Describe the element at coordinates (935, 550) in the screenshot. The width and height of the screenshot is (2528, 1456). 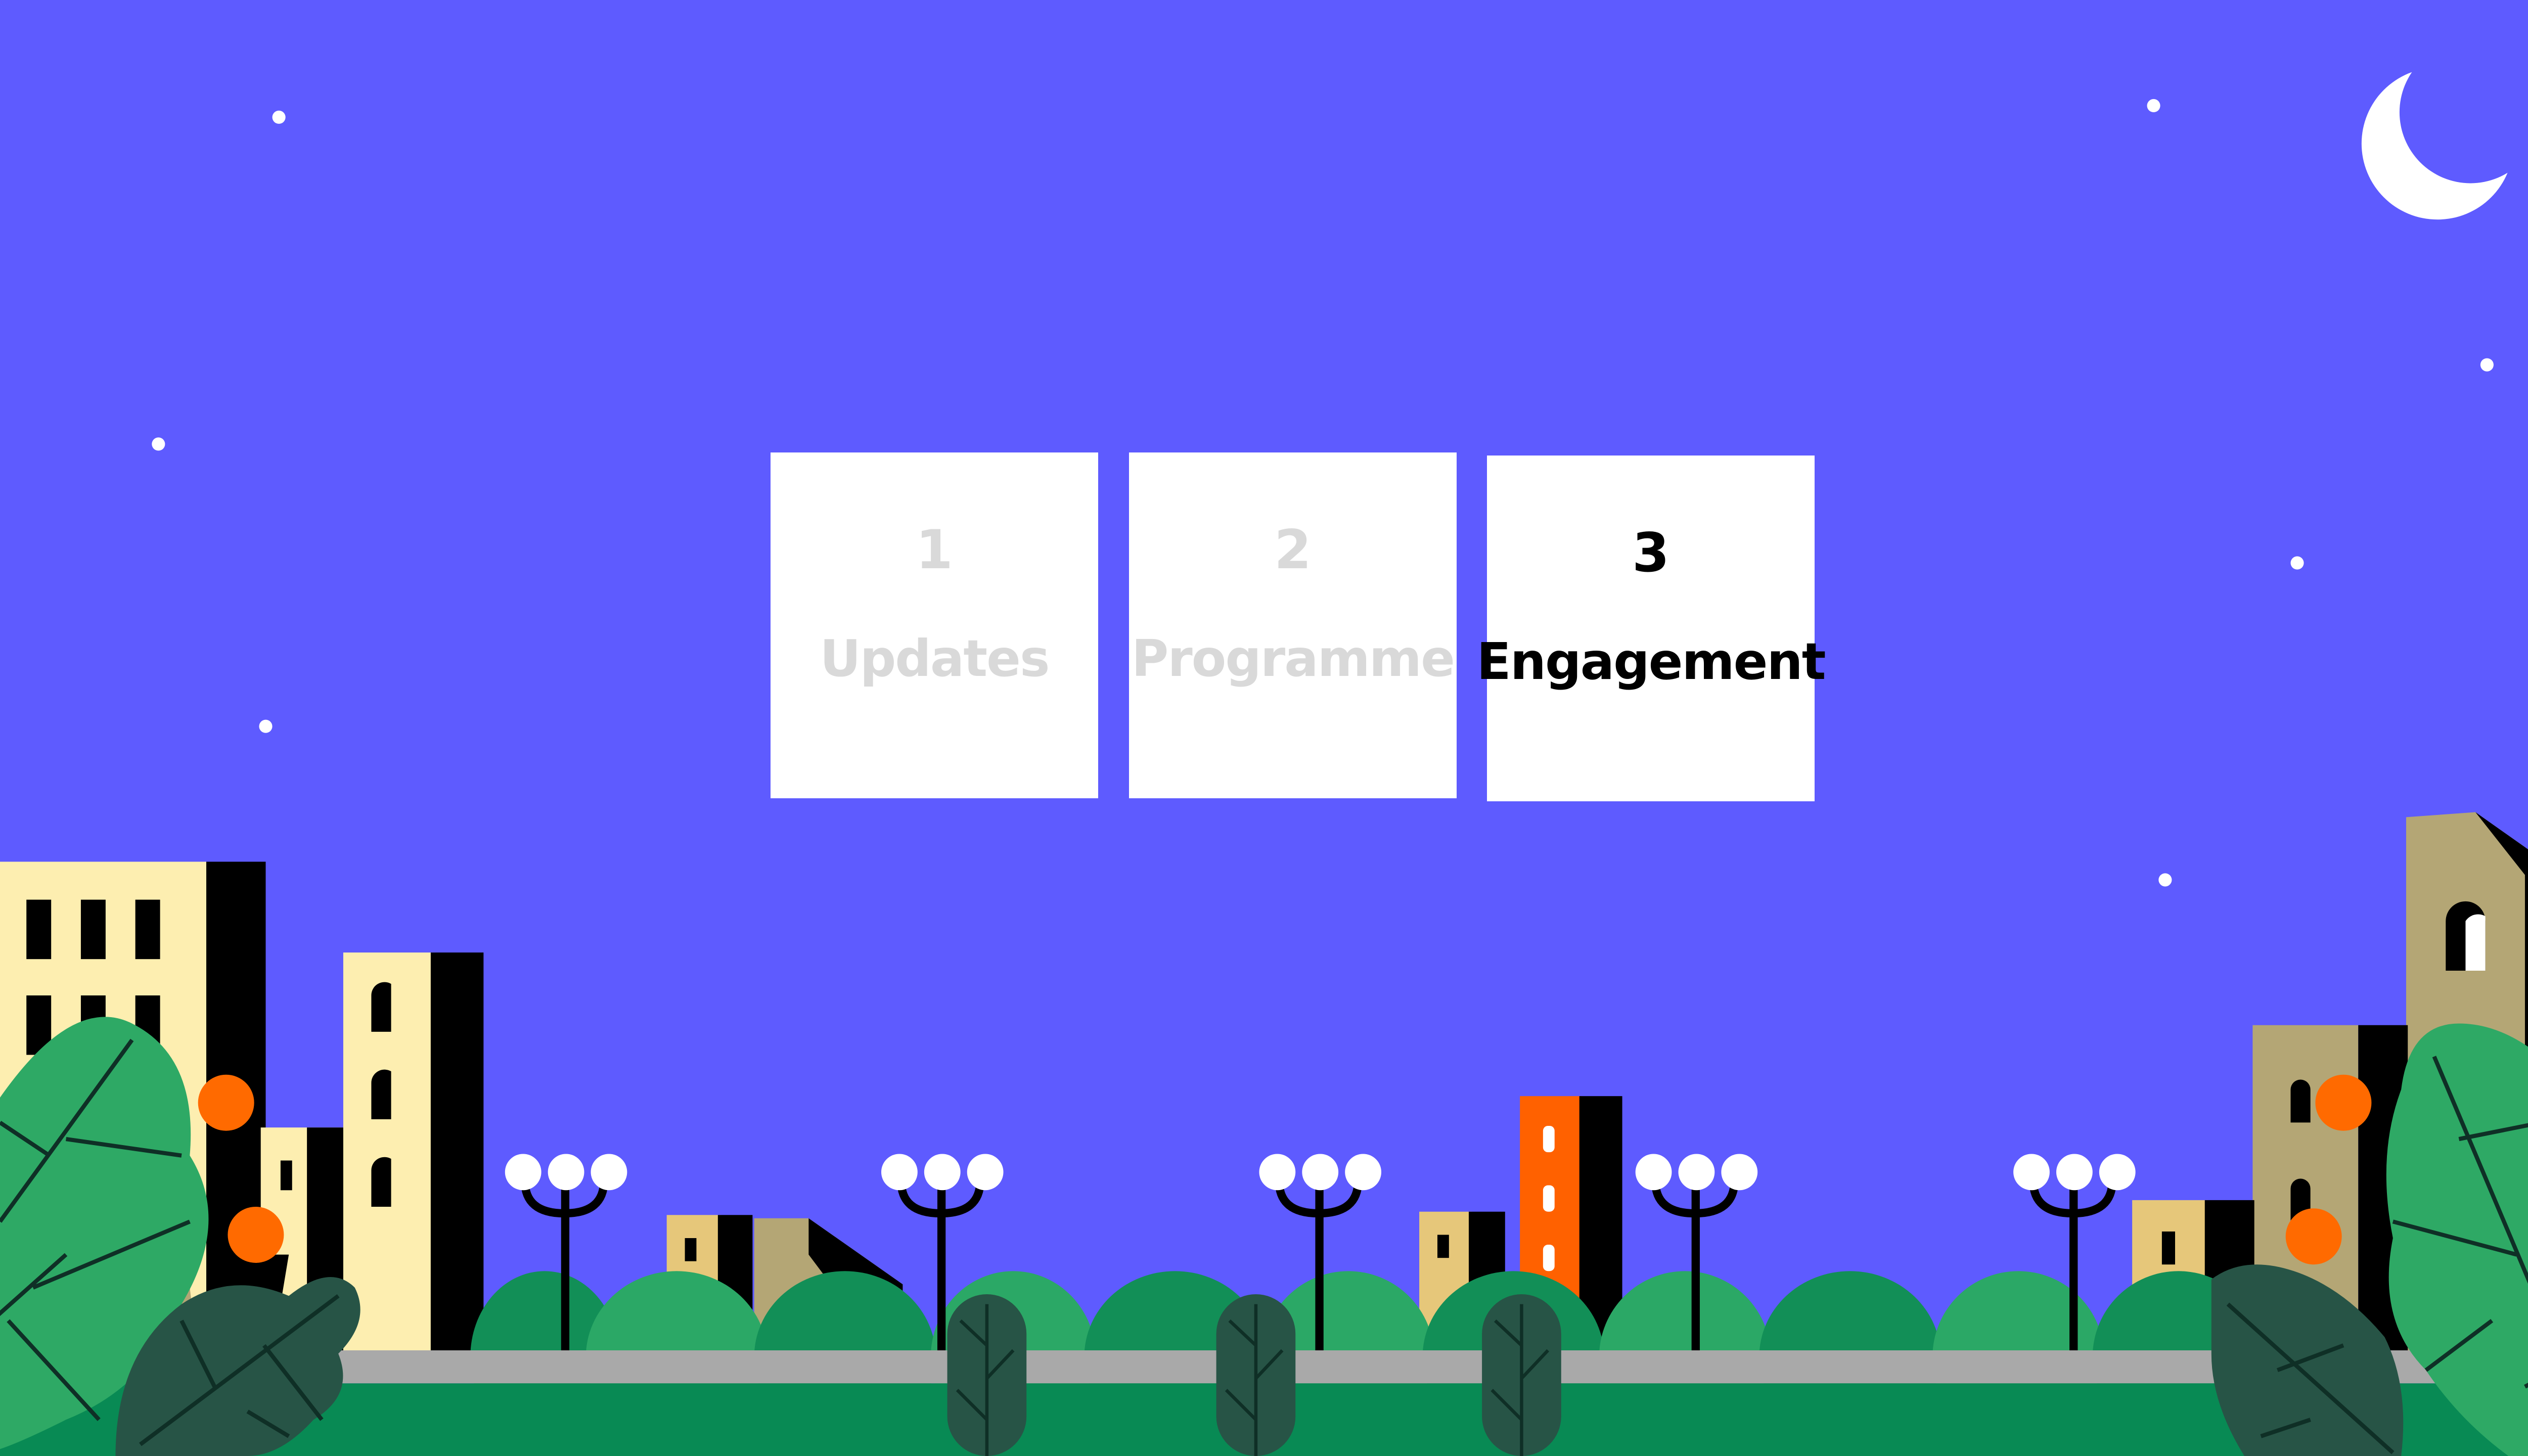
I see `tab-updates-number: 1` at that location.